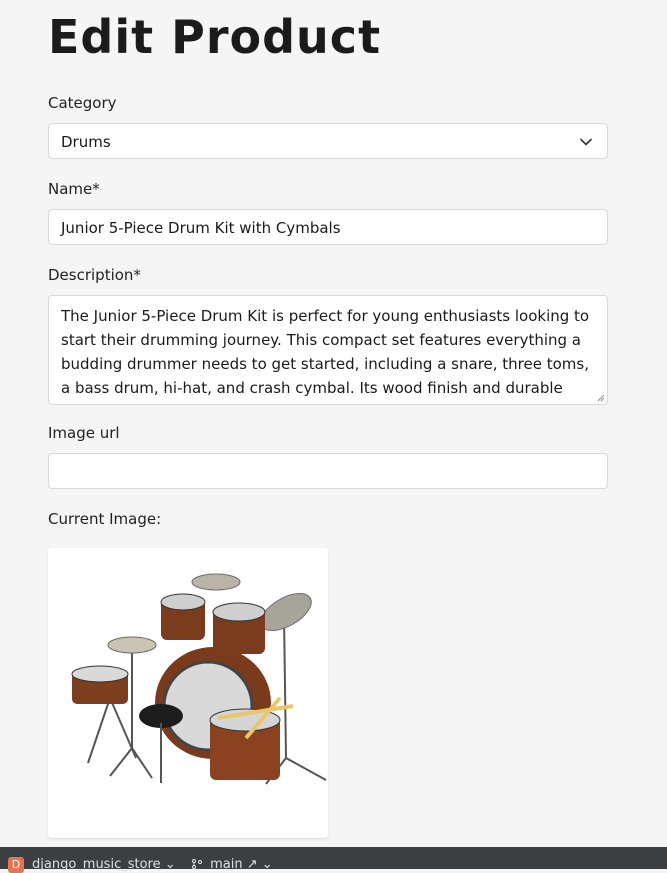  What do you see at coordinates (333, 860) in the screenshot?
I see `status-bar: D django_music_store ⌄ main ↗ ⌄` at bounding box center [333, 860].